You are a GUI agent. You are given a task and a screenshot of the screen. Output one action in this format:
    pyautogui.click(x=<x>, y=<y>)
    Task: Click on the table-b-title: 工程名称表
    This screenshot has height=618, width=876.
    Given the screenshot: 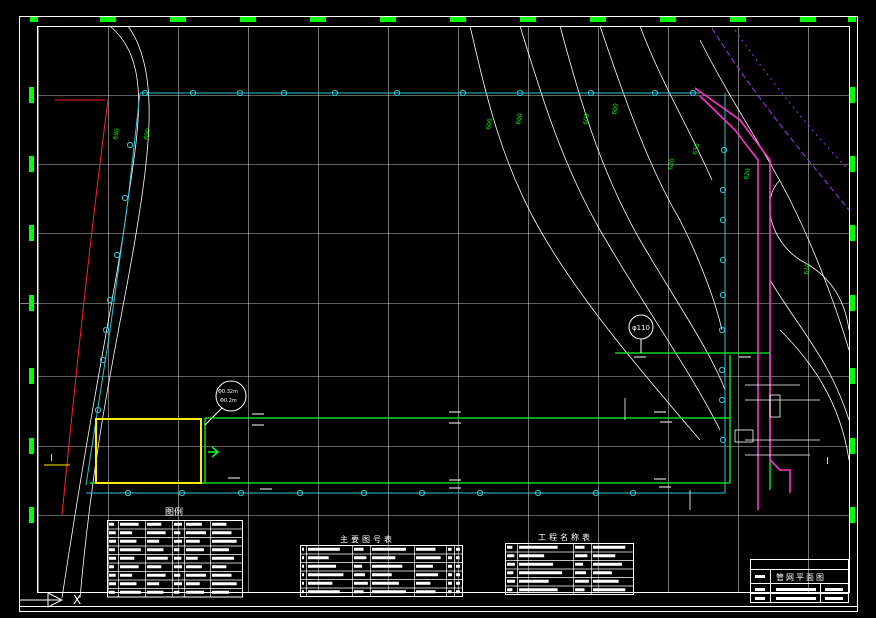 What is the action you would take?
    pyautogui.click(x=565, y=537)
    